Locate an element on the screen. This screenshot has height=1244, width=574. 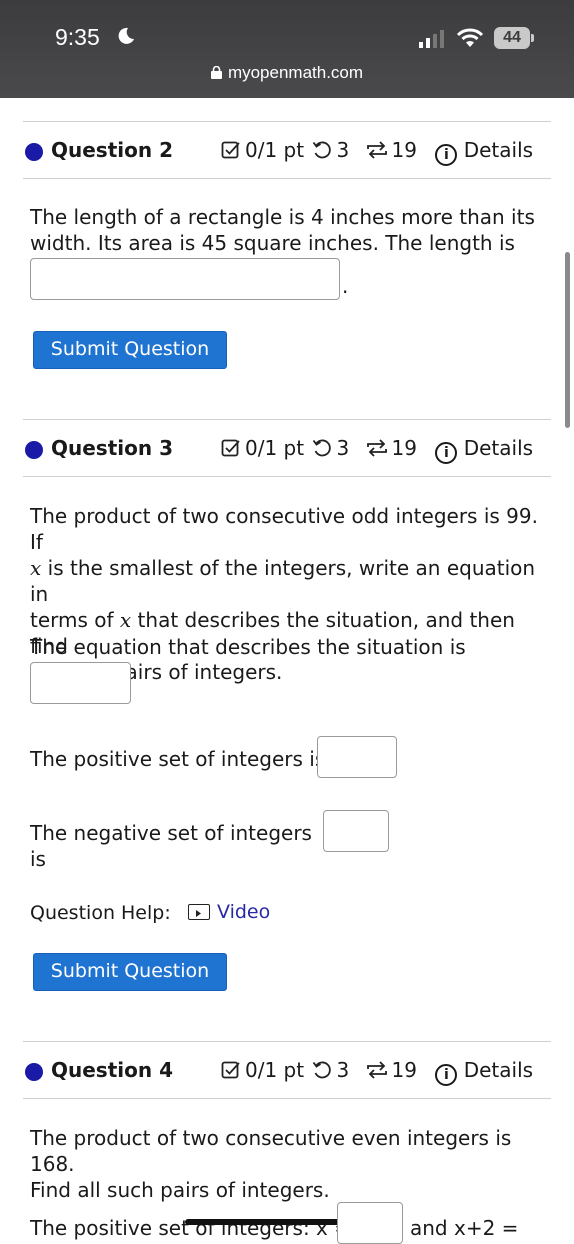
battery-tip is located at coordinates (532, 38).